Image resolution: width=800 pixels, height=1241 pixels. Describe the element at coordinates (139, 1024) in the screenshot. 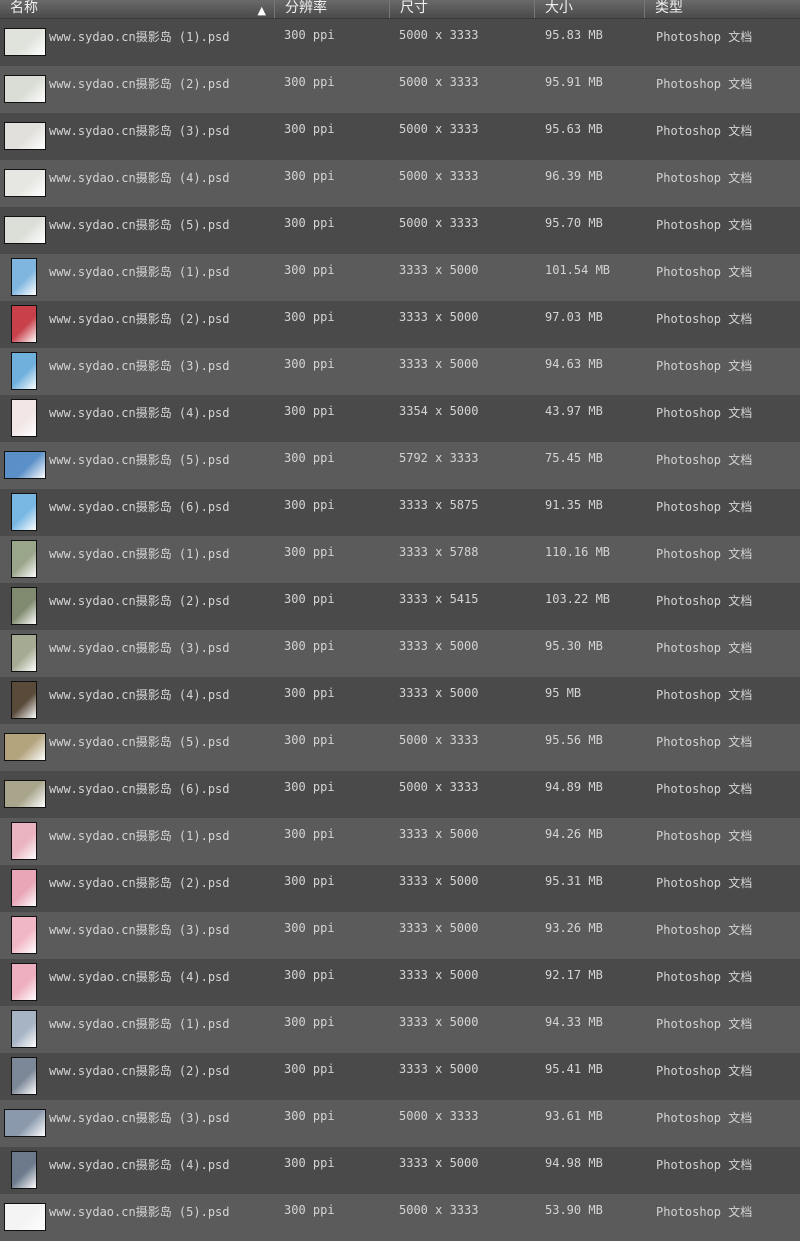

I see `file-name: www.sydao.cn摄影岛 (1).psd` at that location.